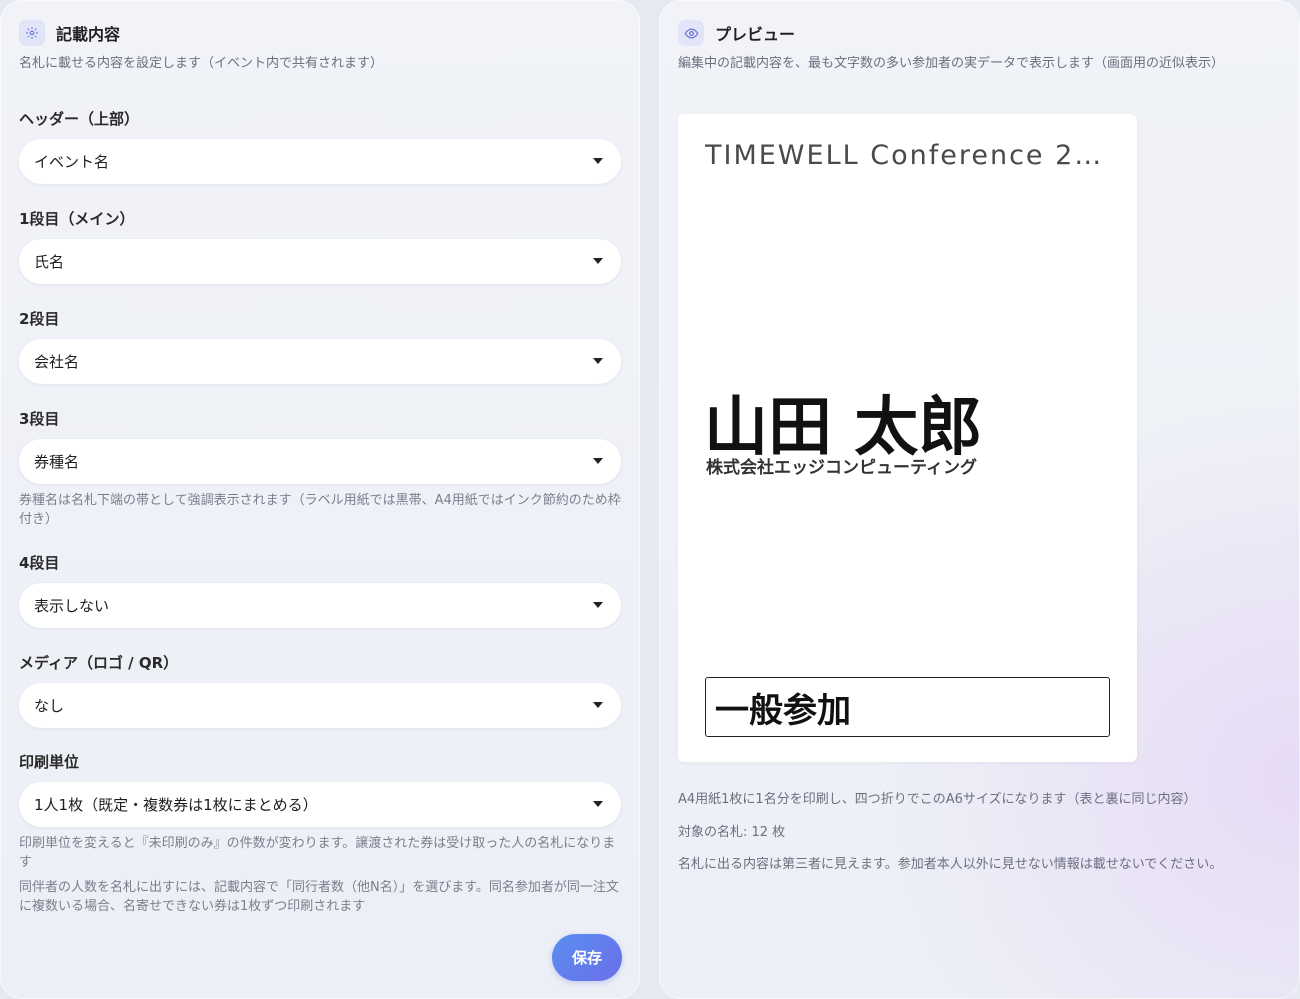 This screenshot has height=999, width=1300. I want to click on media-select: なし, so click(320, 705).